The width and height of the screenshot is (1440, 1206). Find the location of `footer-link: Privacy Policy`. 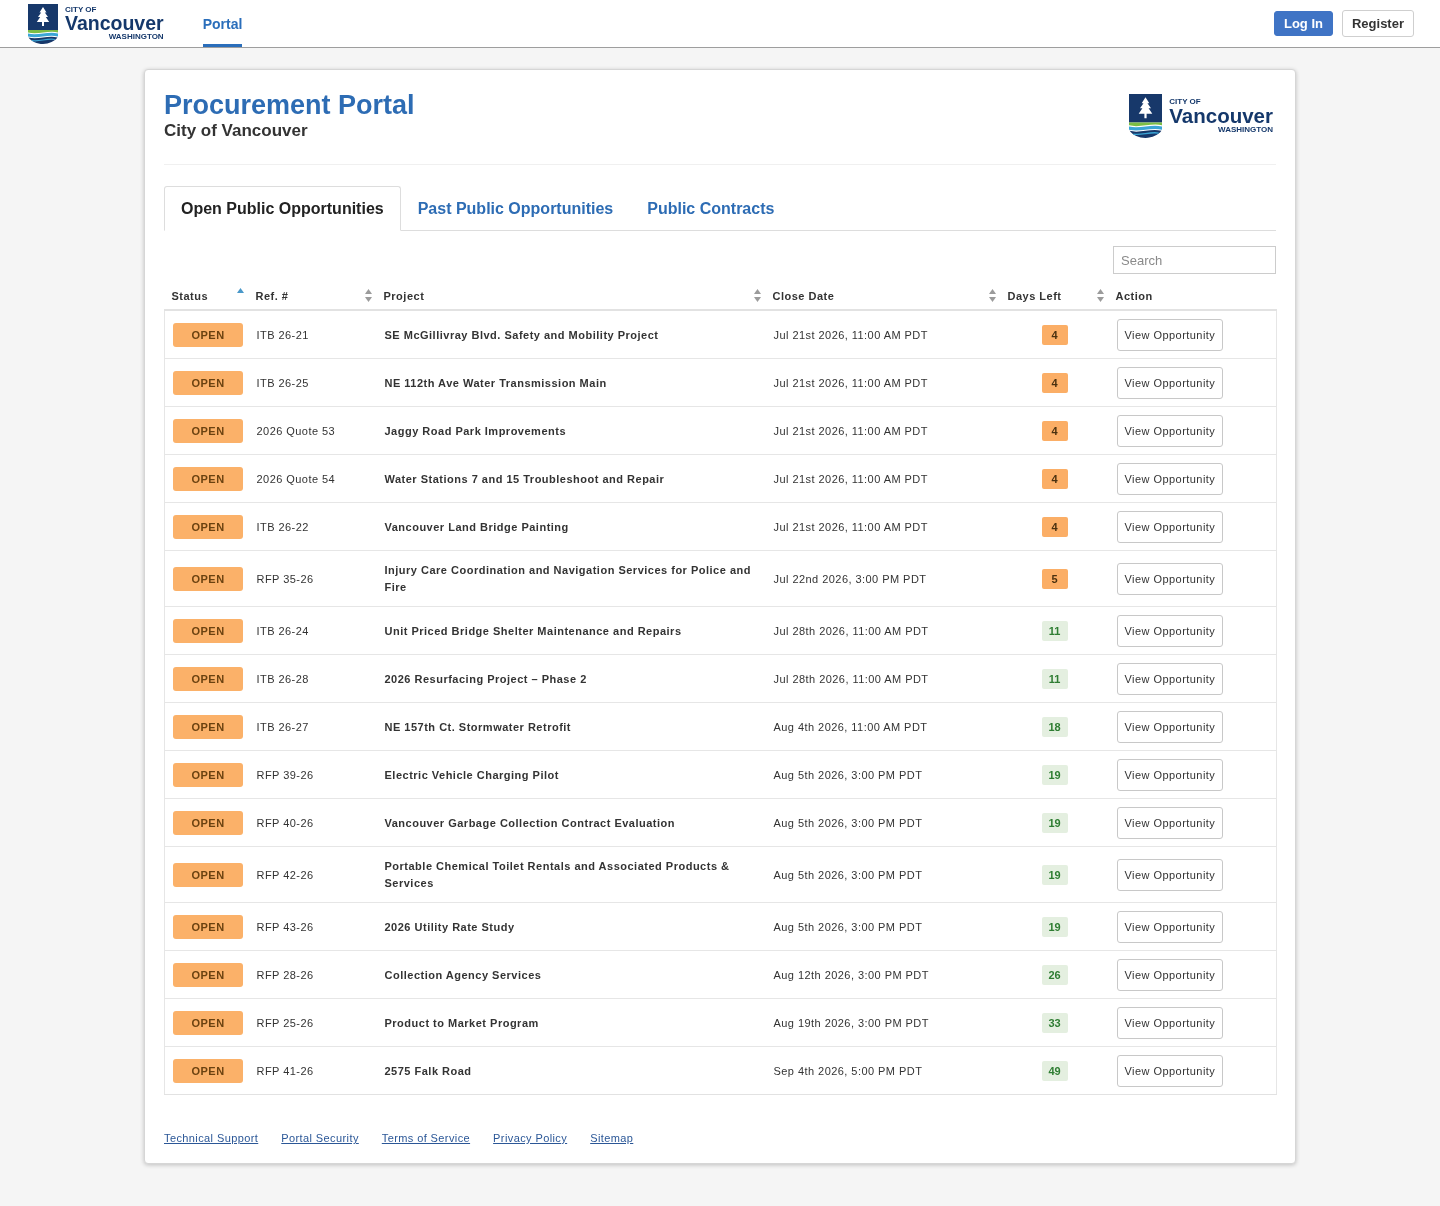

footer-link: Privacy Policy is located at coordinates (530, 1138).